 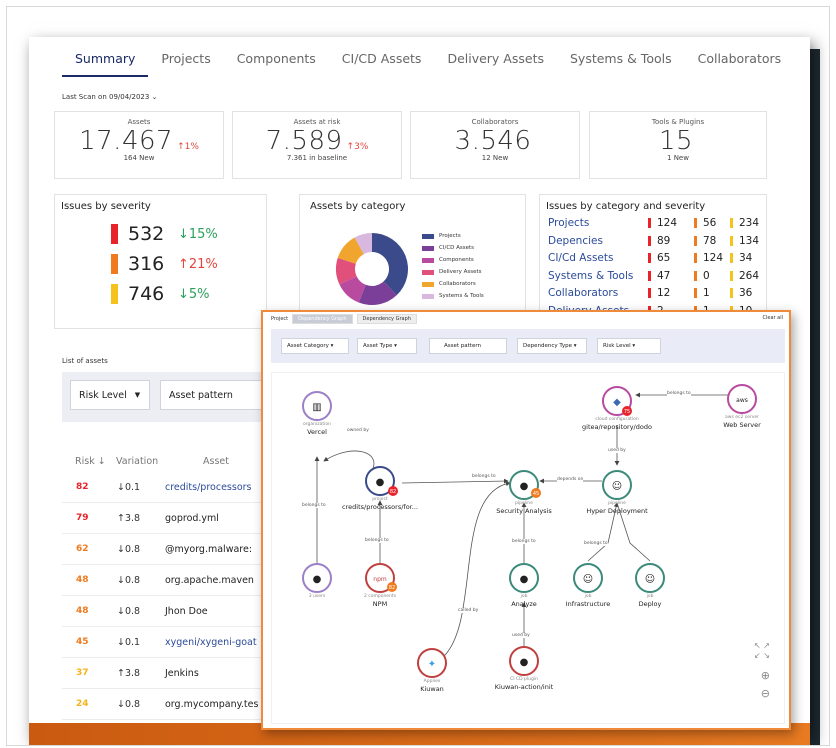 What do you see at coordinates (316, 407) in the screenshot?
I see `building-icon: ▥` at bounding box center [316, 407].